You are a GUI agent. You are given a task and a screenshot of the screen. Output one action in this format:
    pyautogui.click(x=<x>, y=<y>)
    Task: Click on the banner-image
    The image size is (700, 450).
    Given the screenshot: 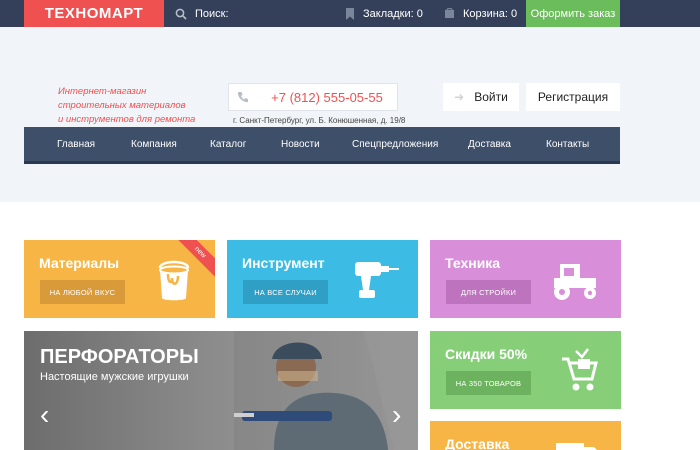 What is the action you would take?
    pyautogui.click(x=326, y=390)
    